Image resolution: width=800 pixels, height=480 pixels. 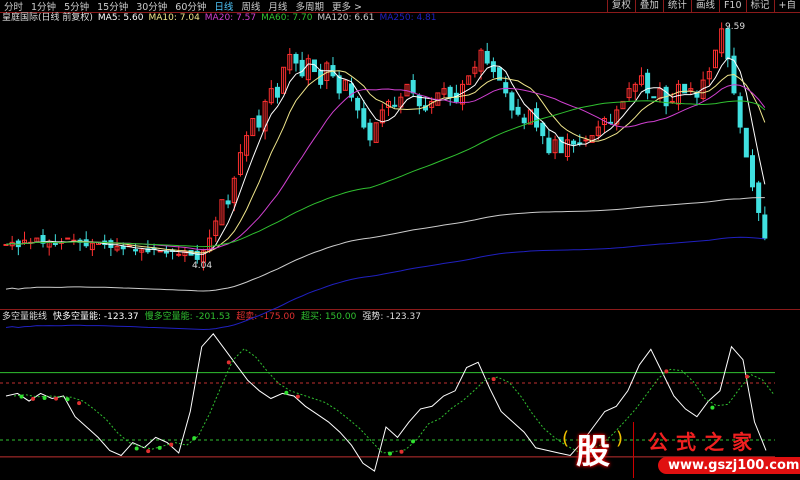 I want to click on logo: ( ) 股 公式之家 www.gszj100.com, so click(x=679, y=450).